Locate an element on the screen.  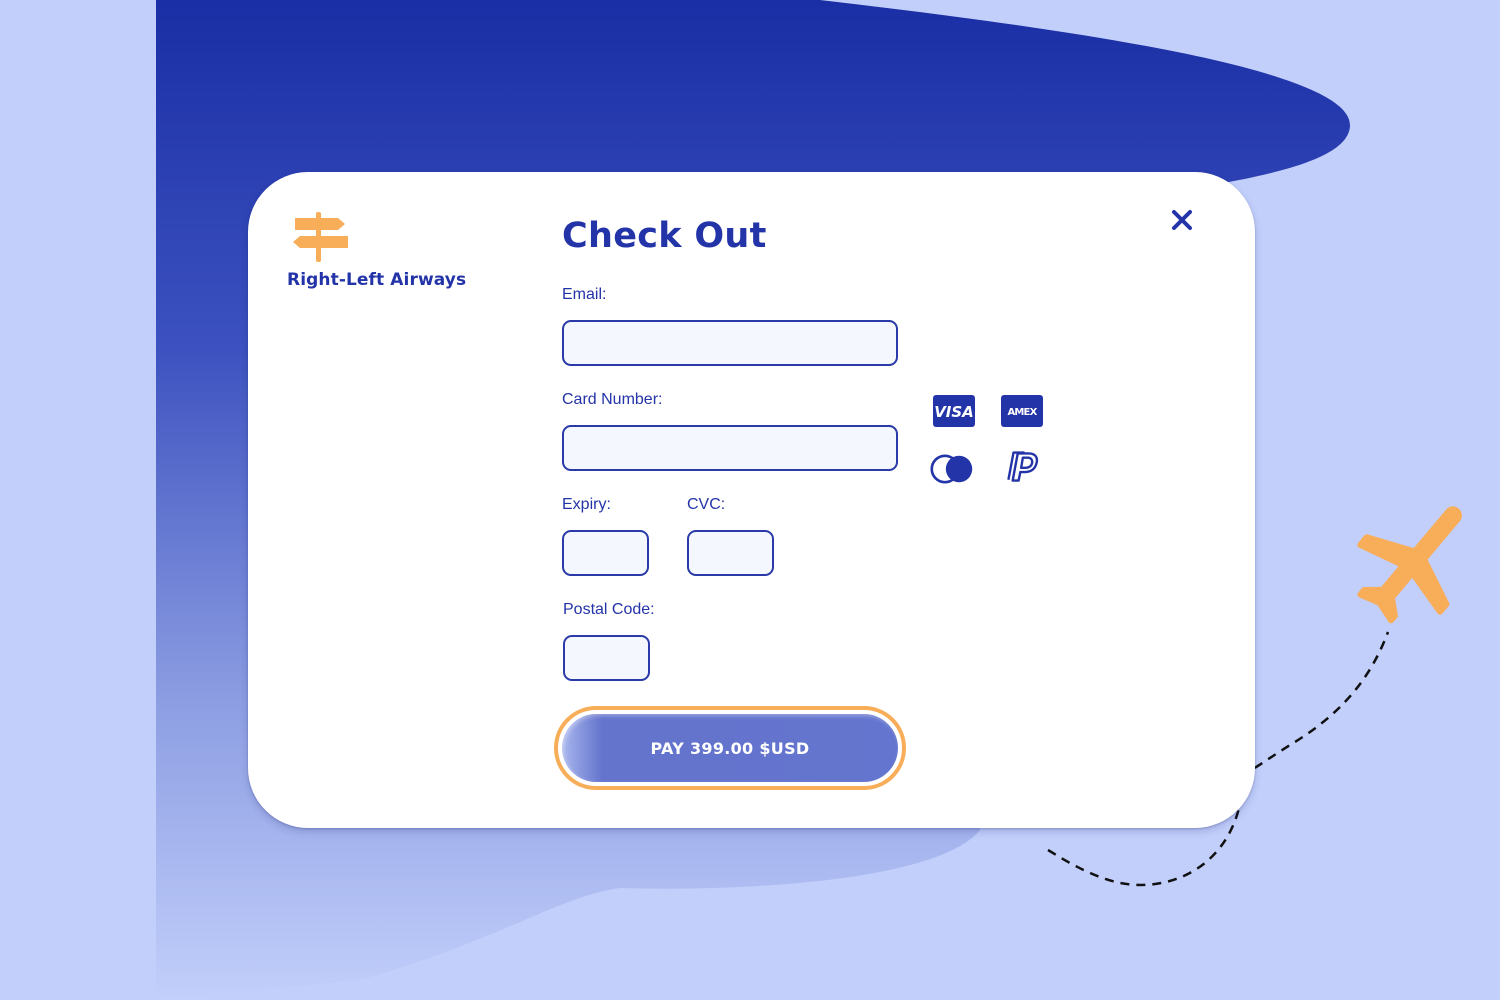
expiry-label: Expiry: is located at coordinates (586, 504).